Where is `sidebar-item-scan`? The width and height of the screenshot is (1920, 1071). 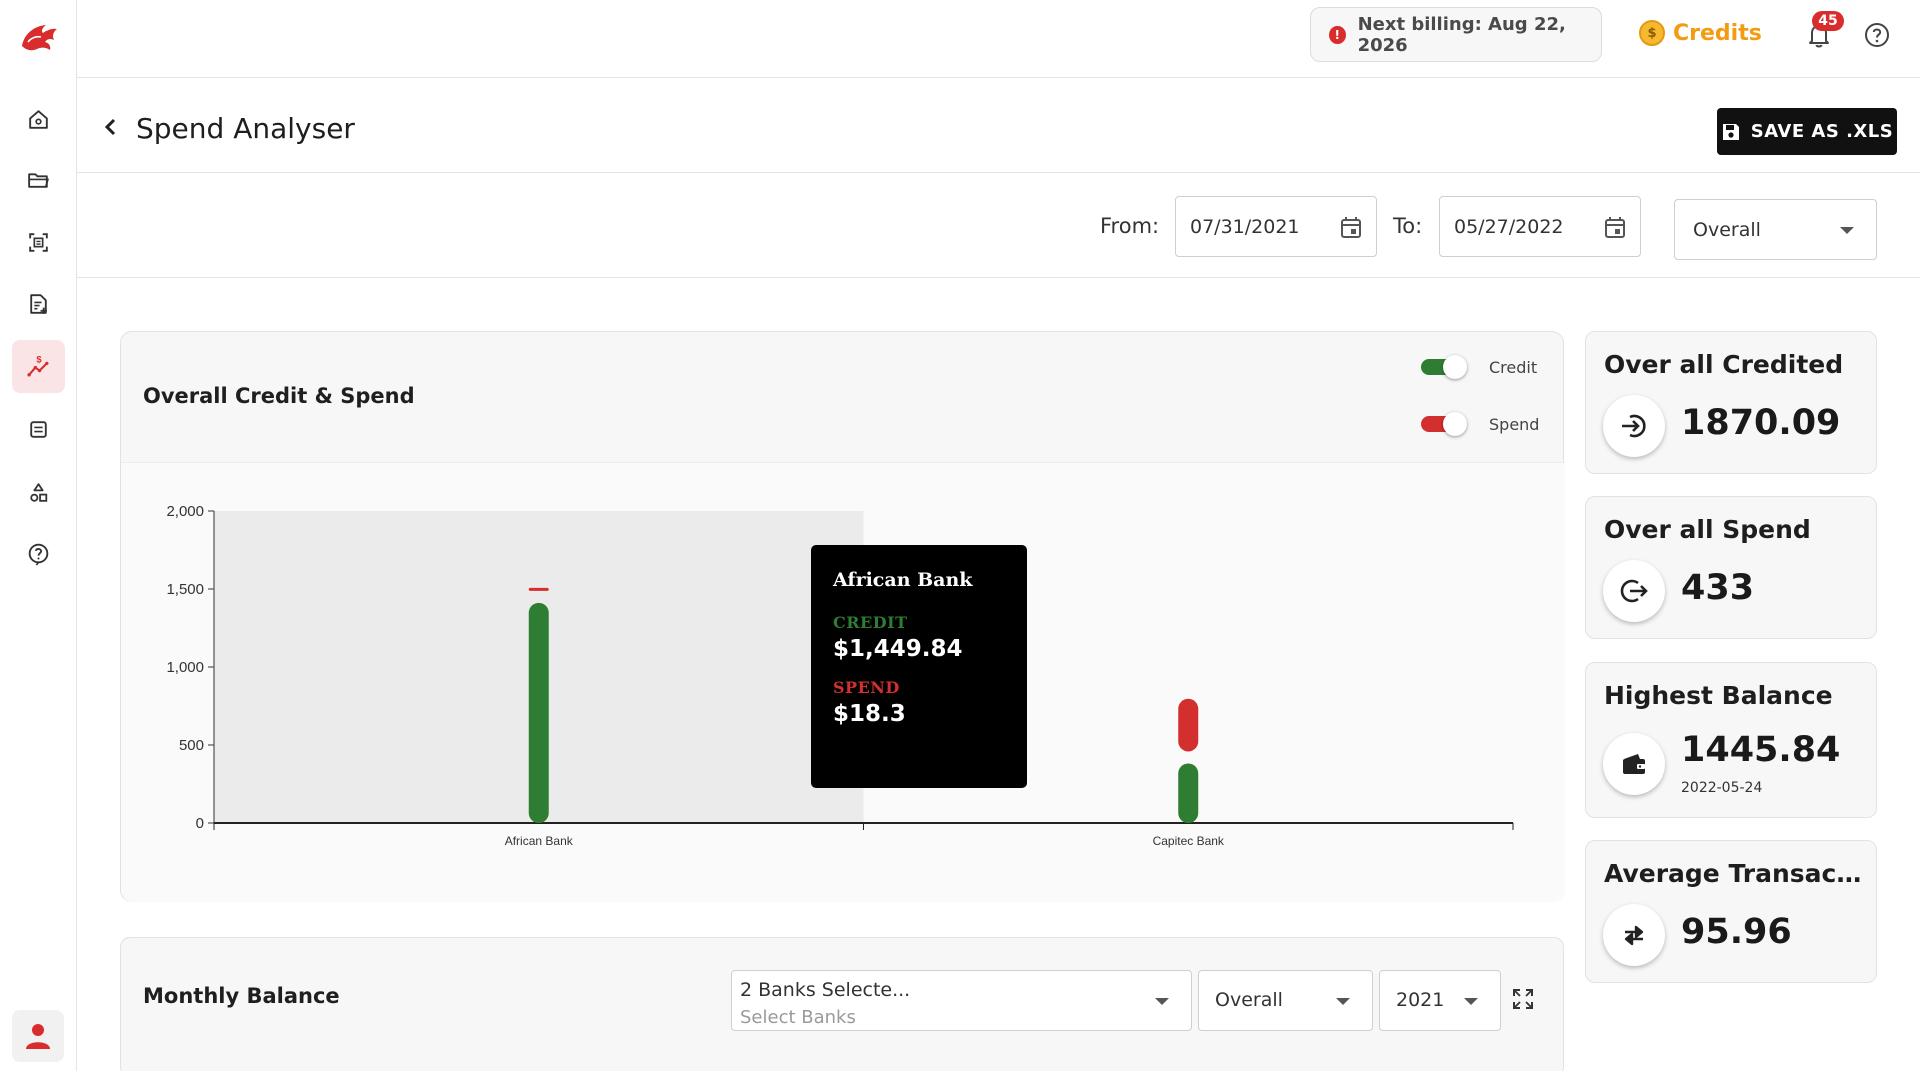
sidebar-item-scan is located at coordinates (38, 242).